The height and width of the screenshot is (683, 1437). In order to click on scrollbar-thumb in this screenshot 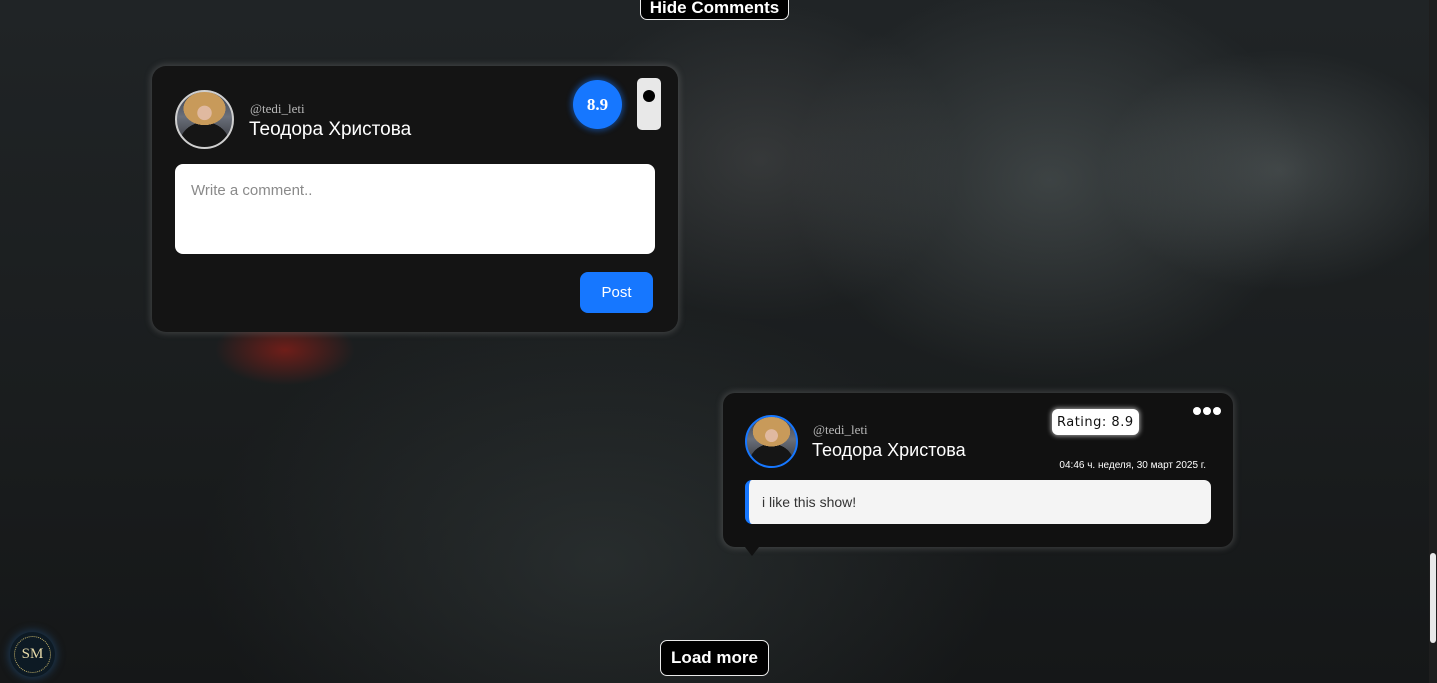, I will do `click(1433, 598)`.